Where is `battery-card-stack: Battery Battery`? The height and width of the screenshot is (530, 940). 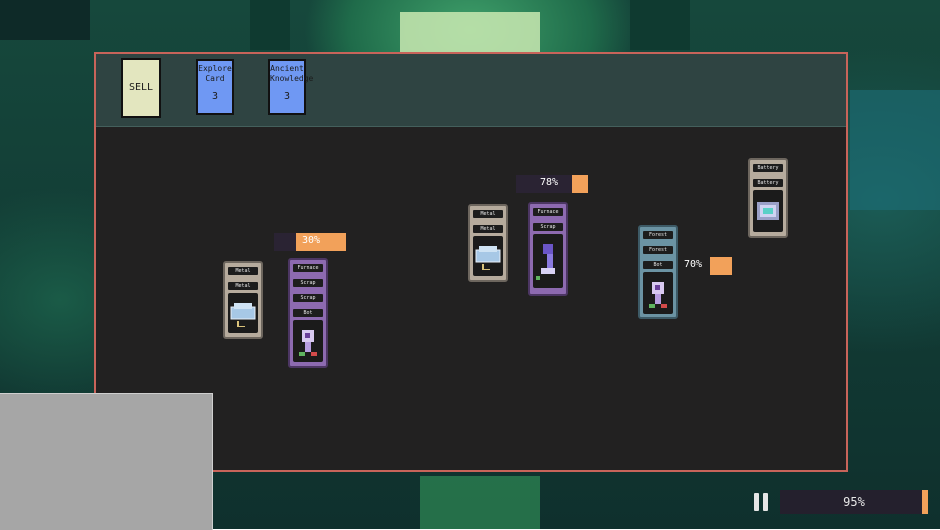
battery-card-stack: Battery Battery is located at coordinates (768, 198).